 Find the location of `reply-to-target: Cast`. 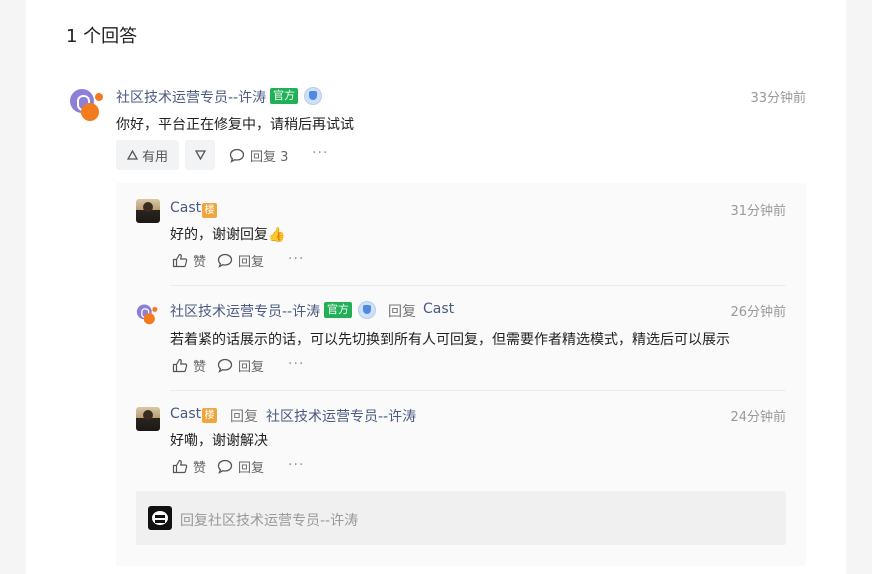

reply-to-target: Cast is located at coordinates (438, 309).